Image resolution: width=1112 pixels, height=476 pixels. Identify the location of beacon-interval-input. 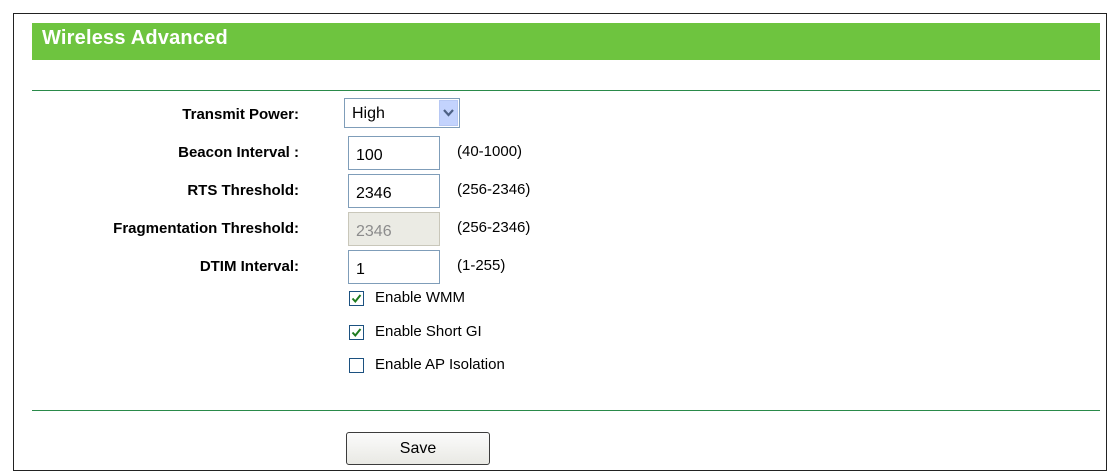
(394, 153).